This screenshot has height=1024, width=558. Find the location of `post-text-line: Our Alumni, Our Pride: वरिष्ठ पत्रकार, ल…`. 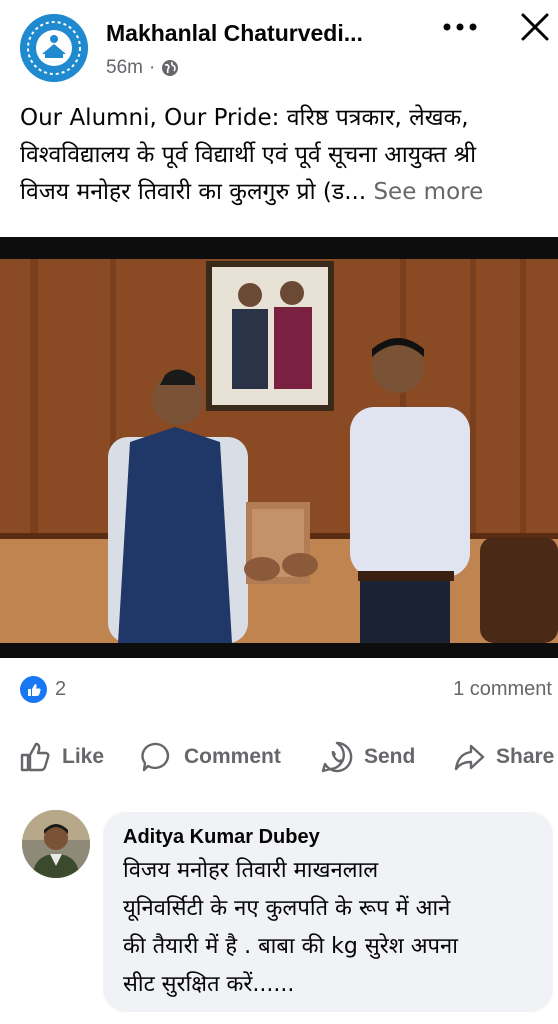

post-text-line: Our Alumni, Our Pride: वरिष्ठ पत्रकार, ल… is located at coordinates (244, 118).